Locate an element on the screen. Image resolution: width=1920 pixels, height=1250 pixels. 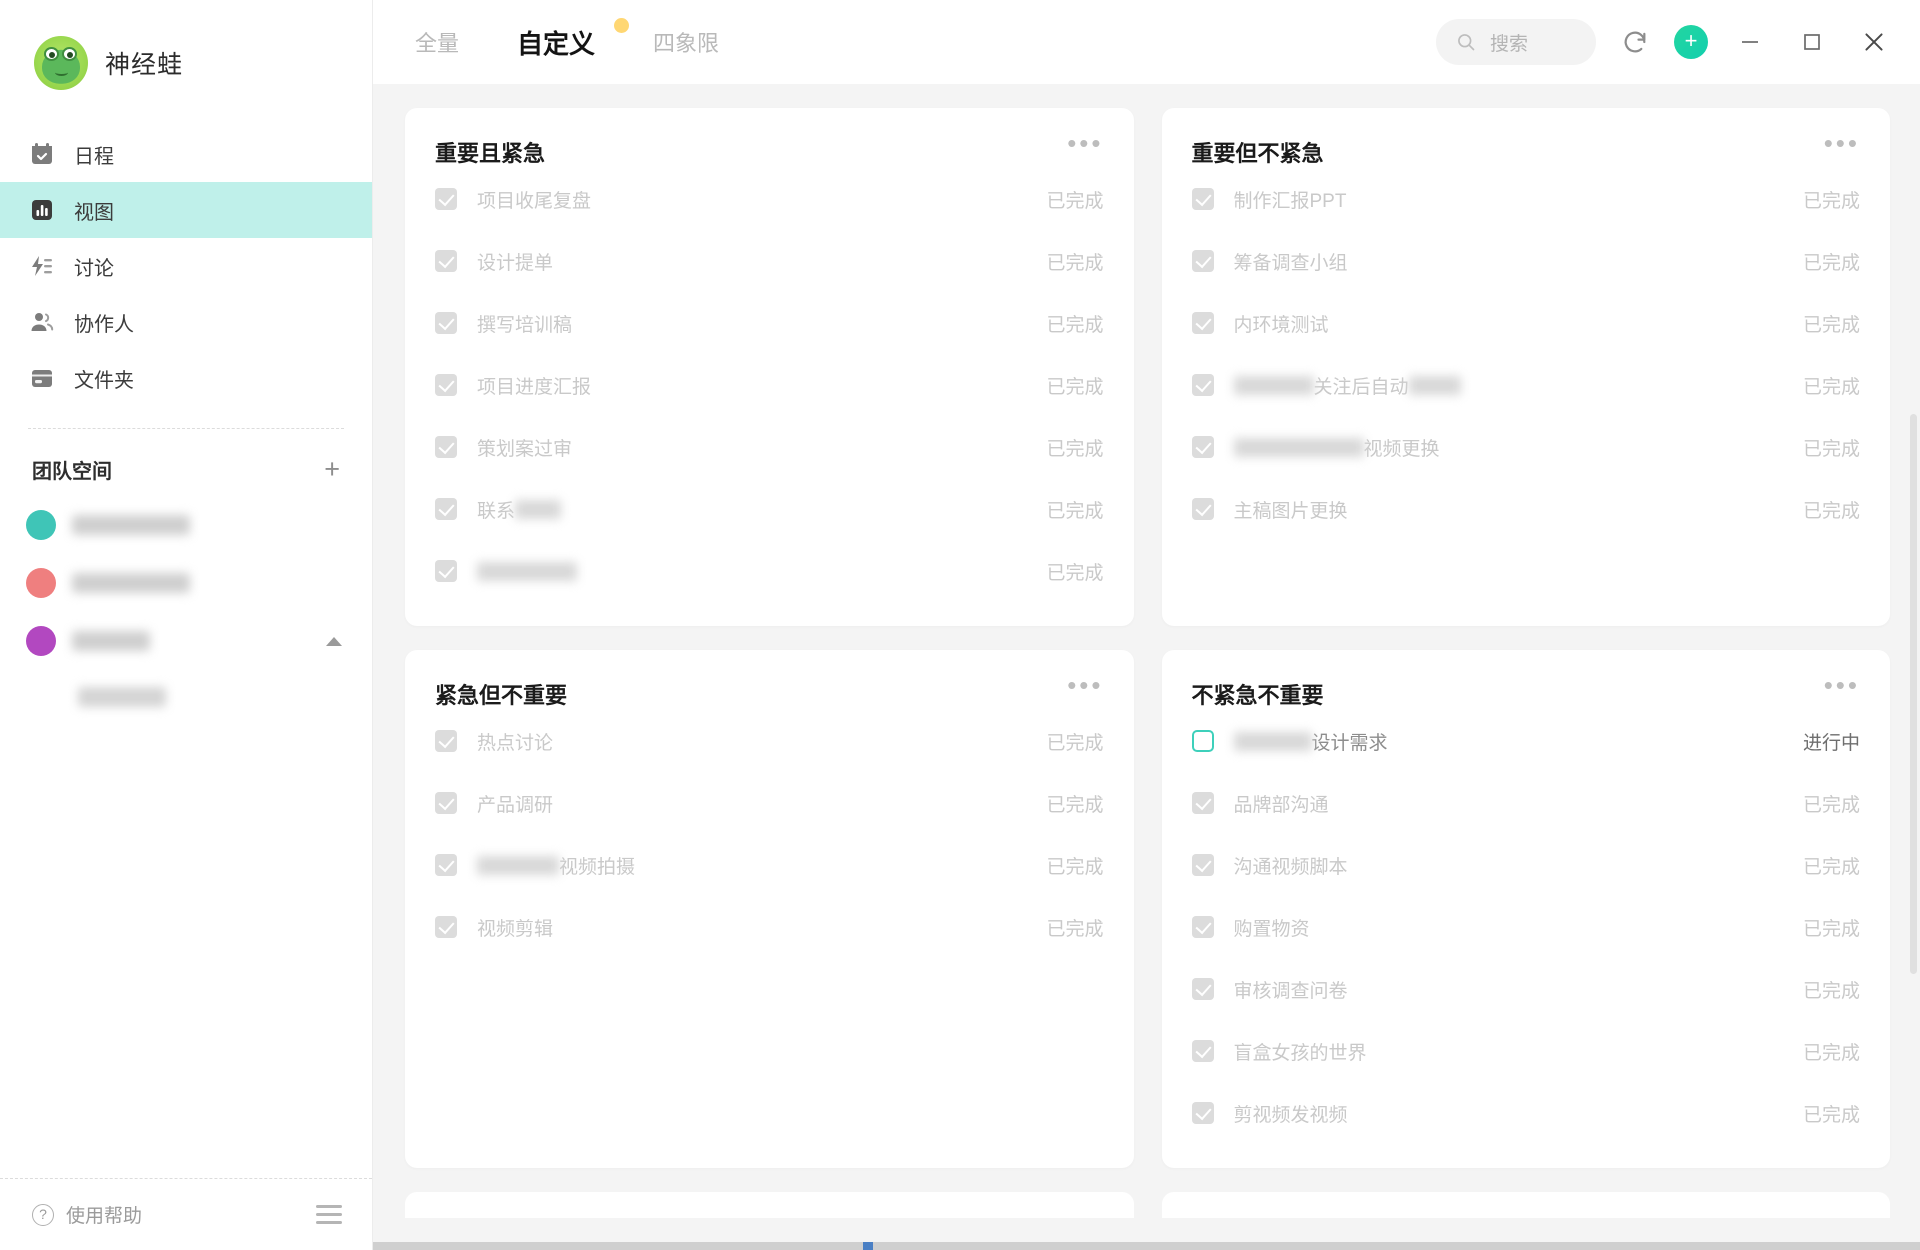
task-row: 产品调研 已完成 is located at coordinates (769, 803).